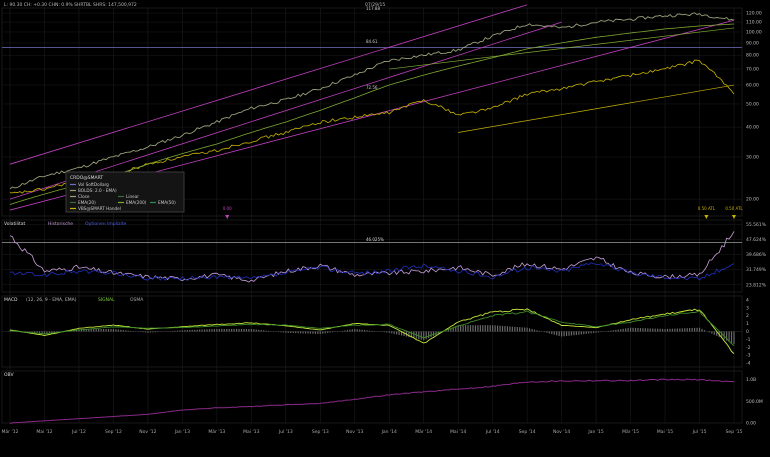 This screenshot has width=770, height=457. What do you see at coordinates (754, 32) in the screenshot?
I see `price-tick-label: 100.00` at bounding box center [754, 32].